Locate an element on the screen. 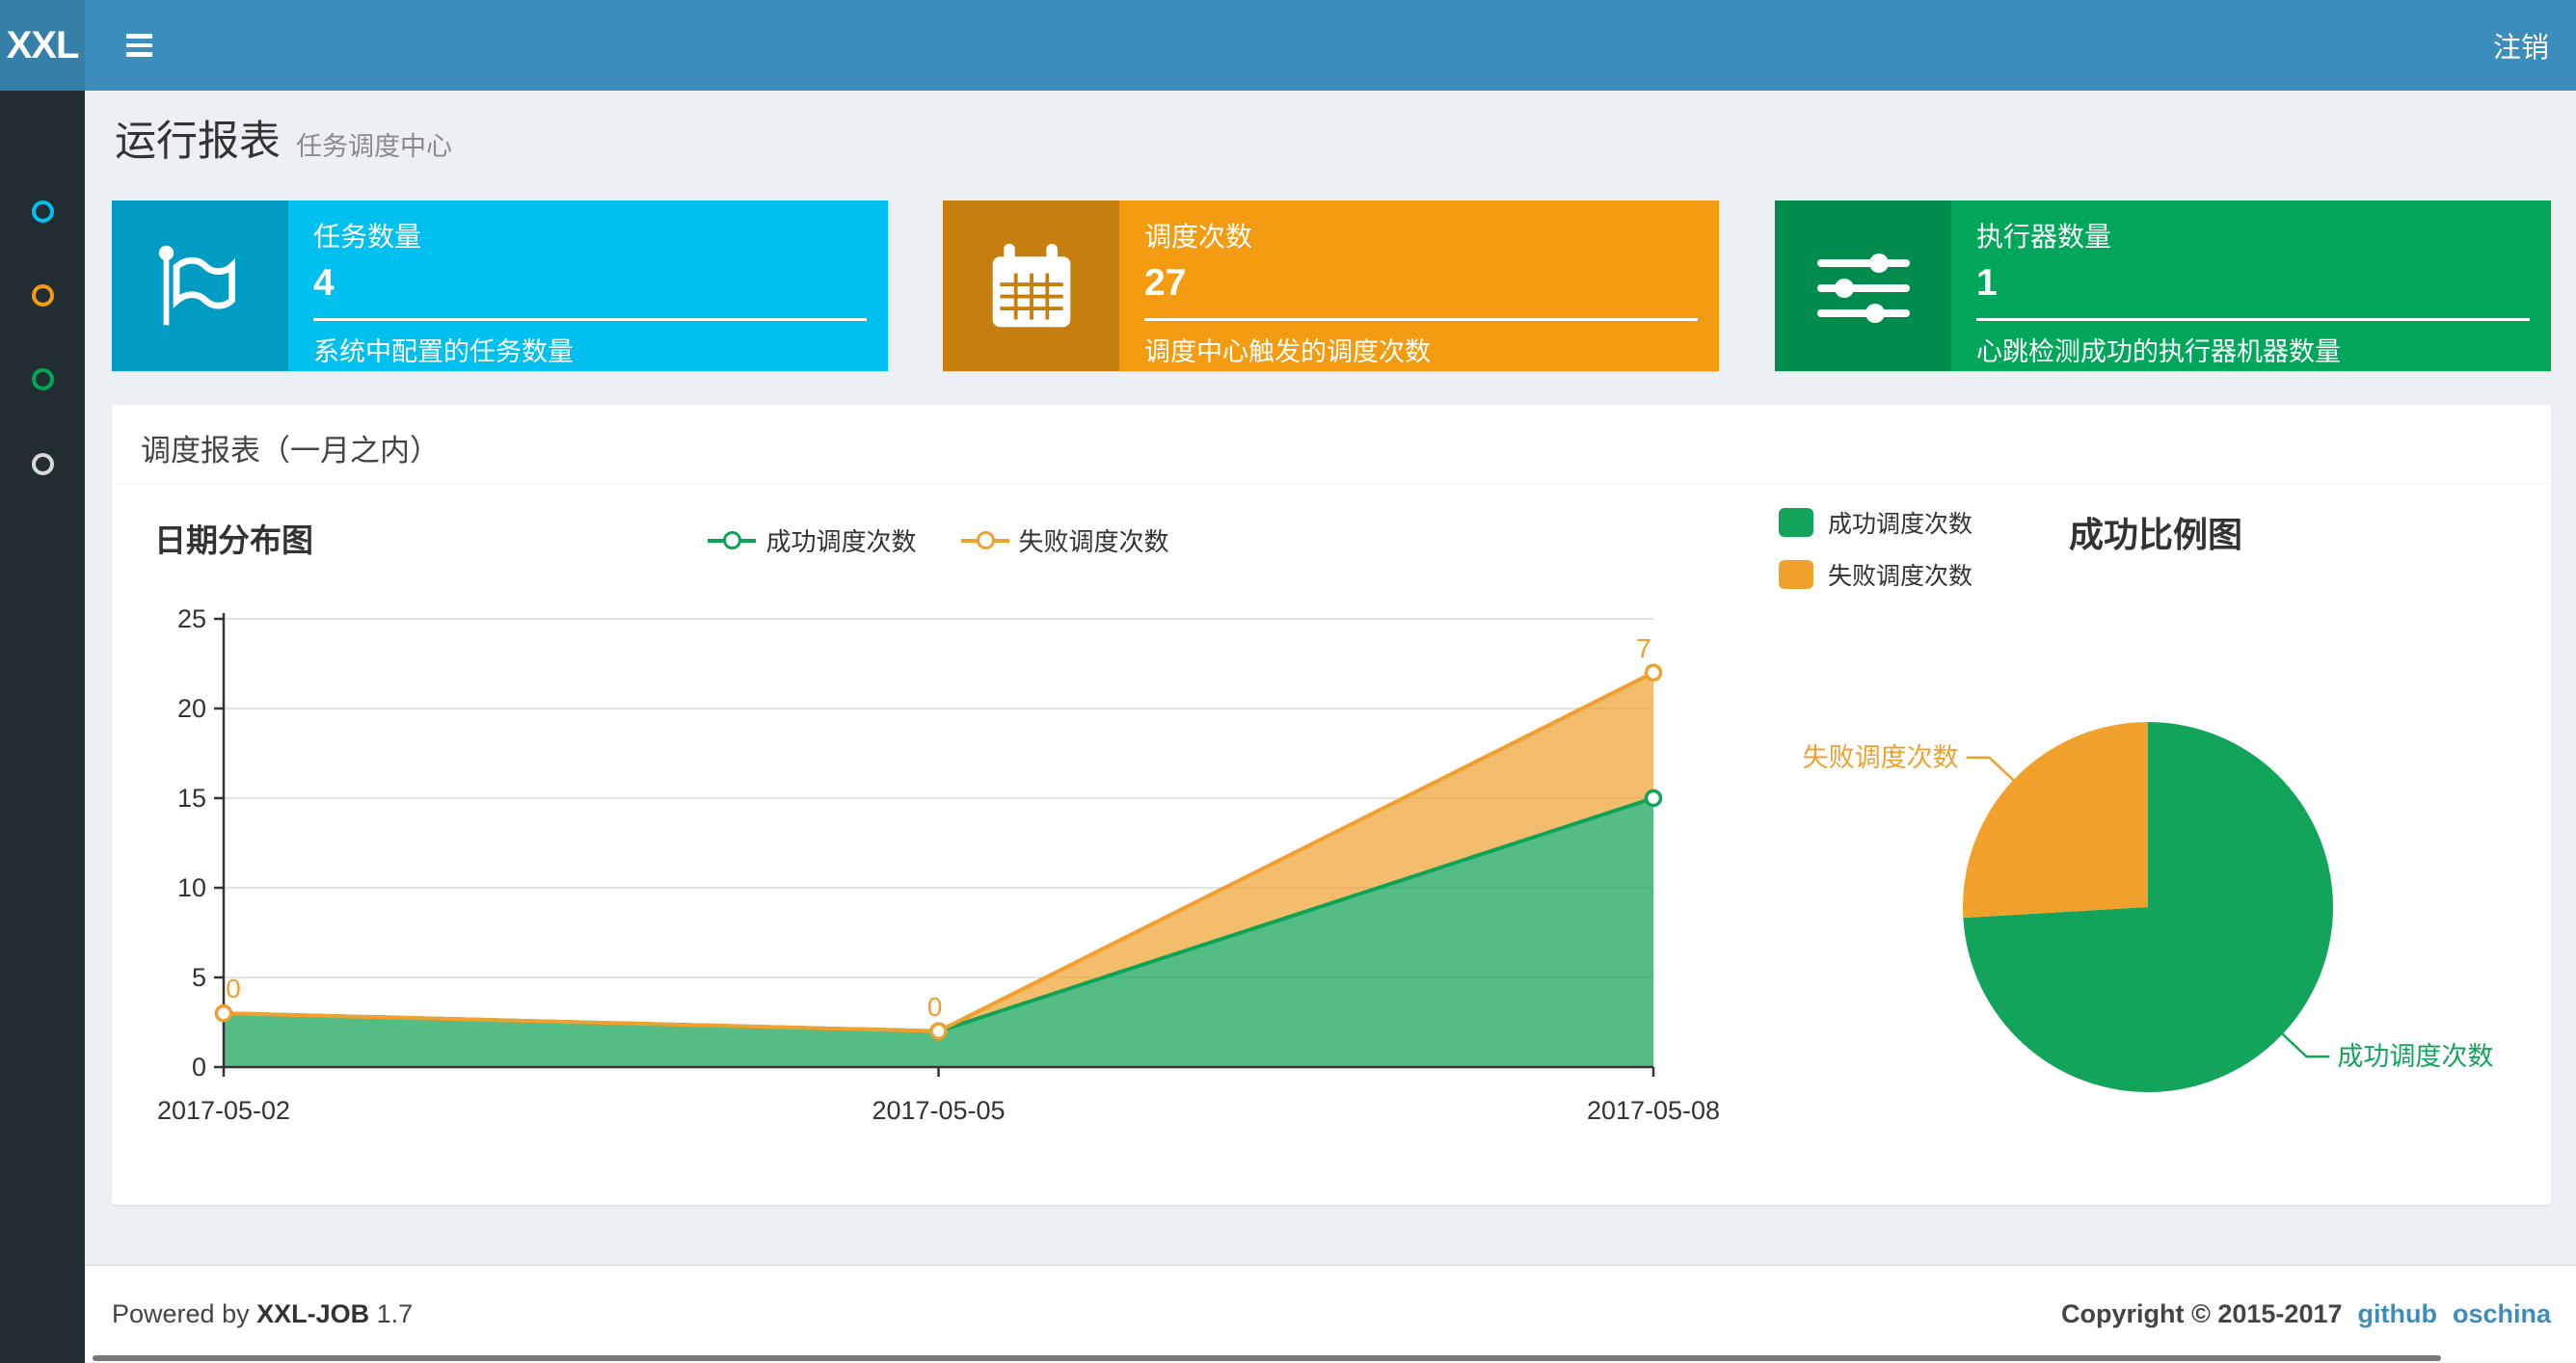 The width and height of the screenshot is (2576, 1363). horizontal-scrollbar is located at coordinates (1267, 1358).